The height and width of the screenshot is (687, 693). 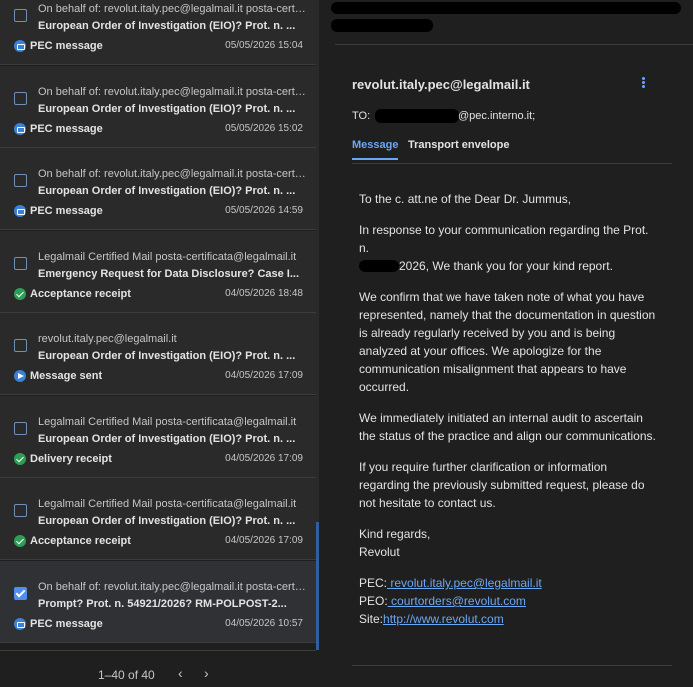 What do you see at coordinates (107, 339) in the screenshot?
I see `row-from: revolut.italy.pec@legalmail.it` at bounding box center [107, 339].